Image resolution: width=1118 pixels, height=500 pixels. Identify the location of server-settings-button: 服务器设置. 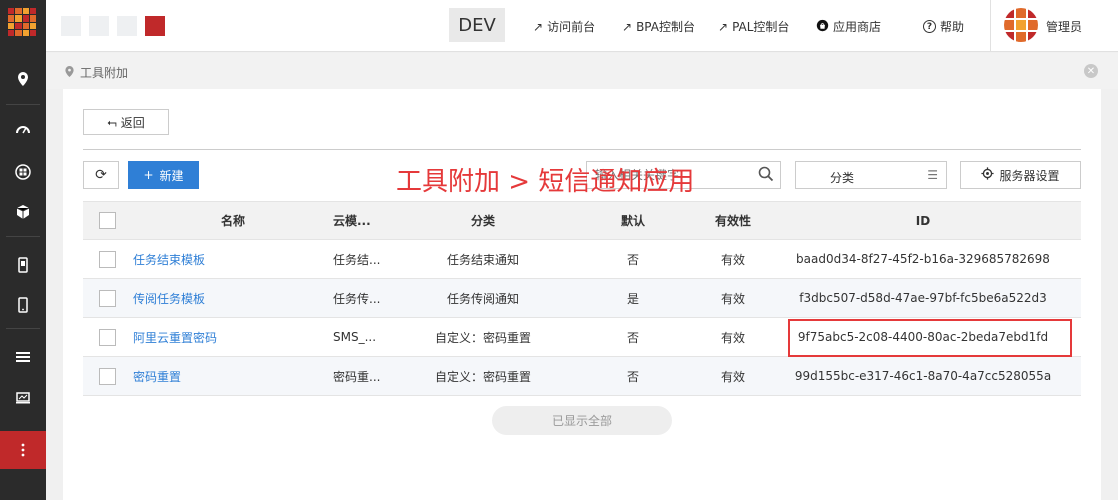
(1020, 175).